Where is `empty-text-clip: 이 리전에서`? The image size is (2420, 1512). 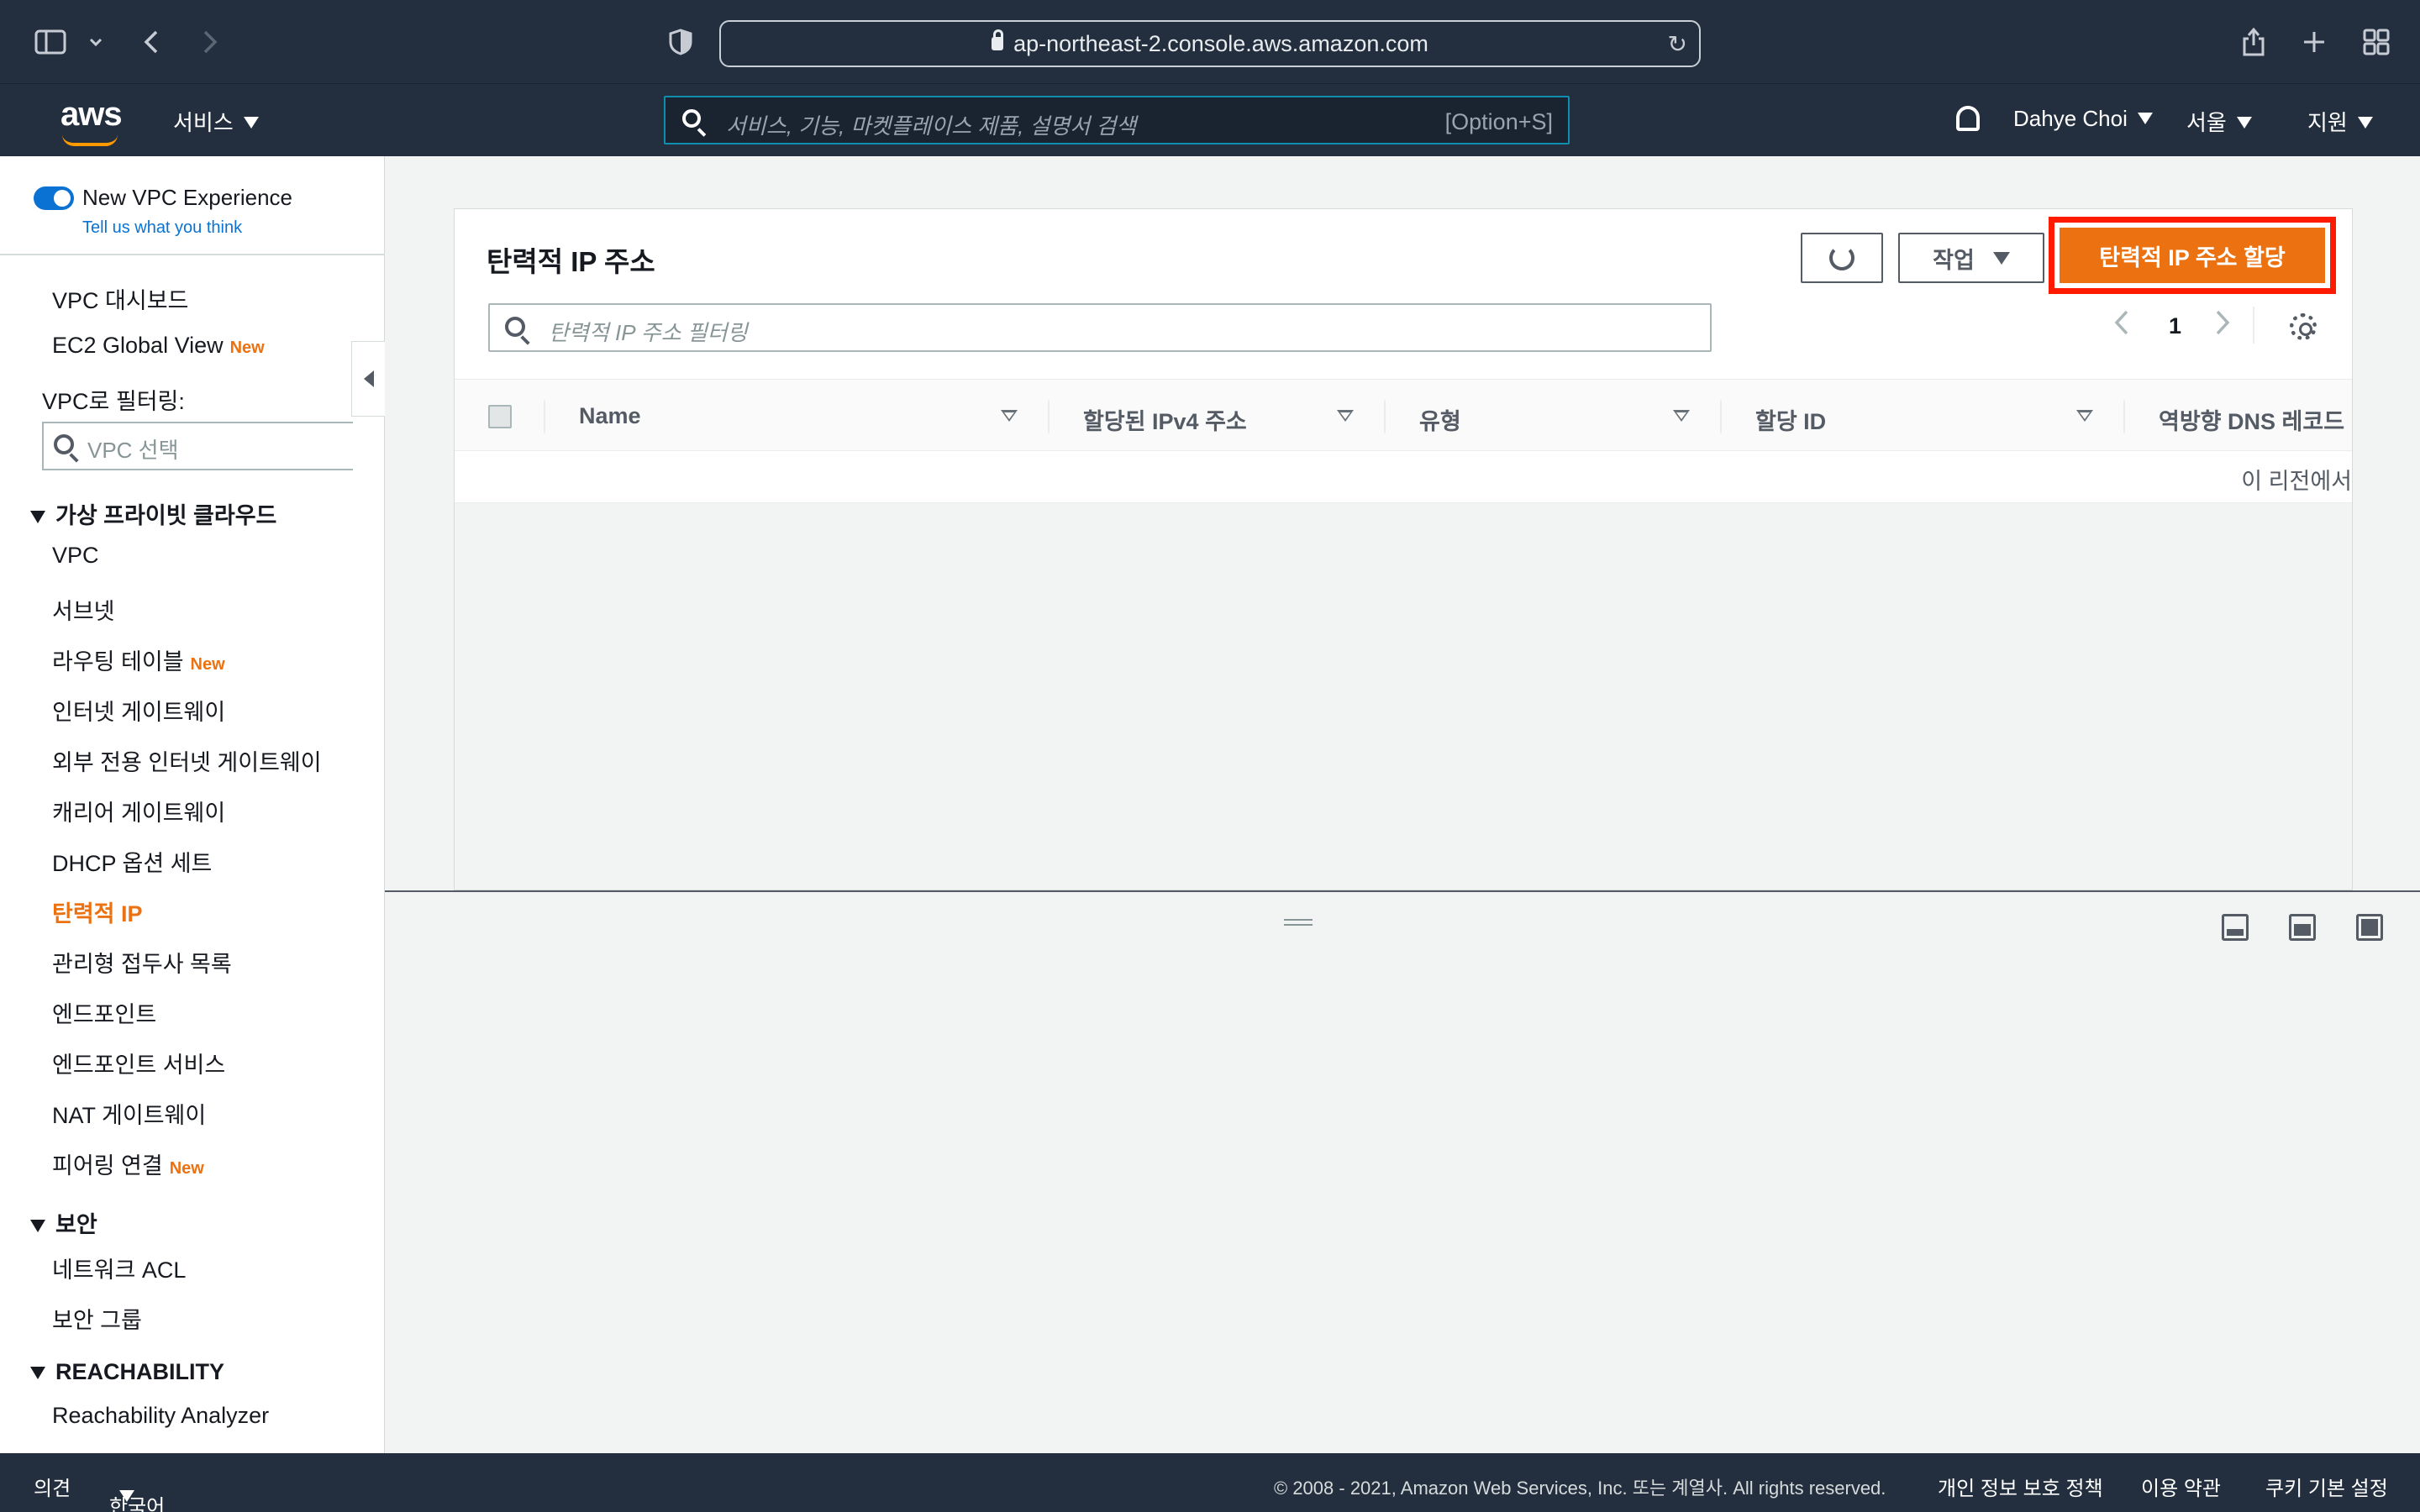 empty-text-clip: 이 리전에서 is located at coordinates (2226, 476).